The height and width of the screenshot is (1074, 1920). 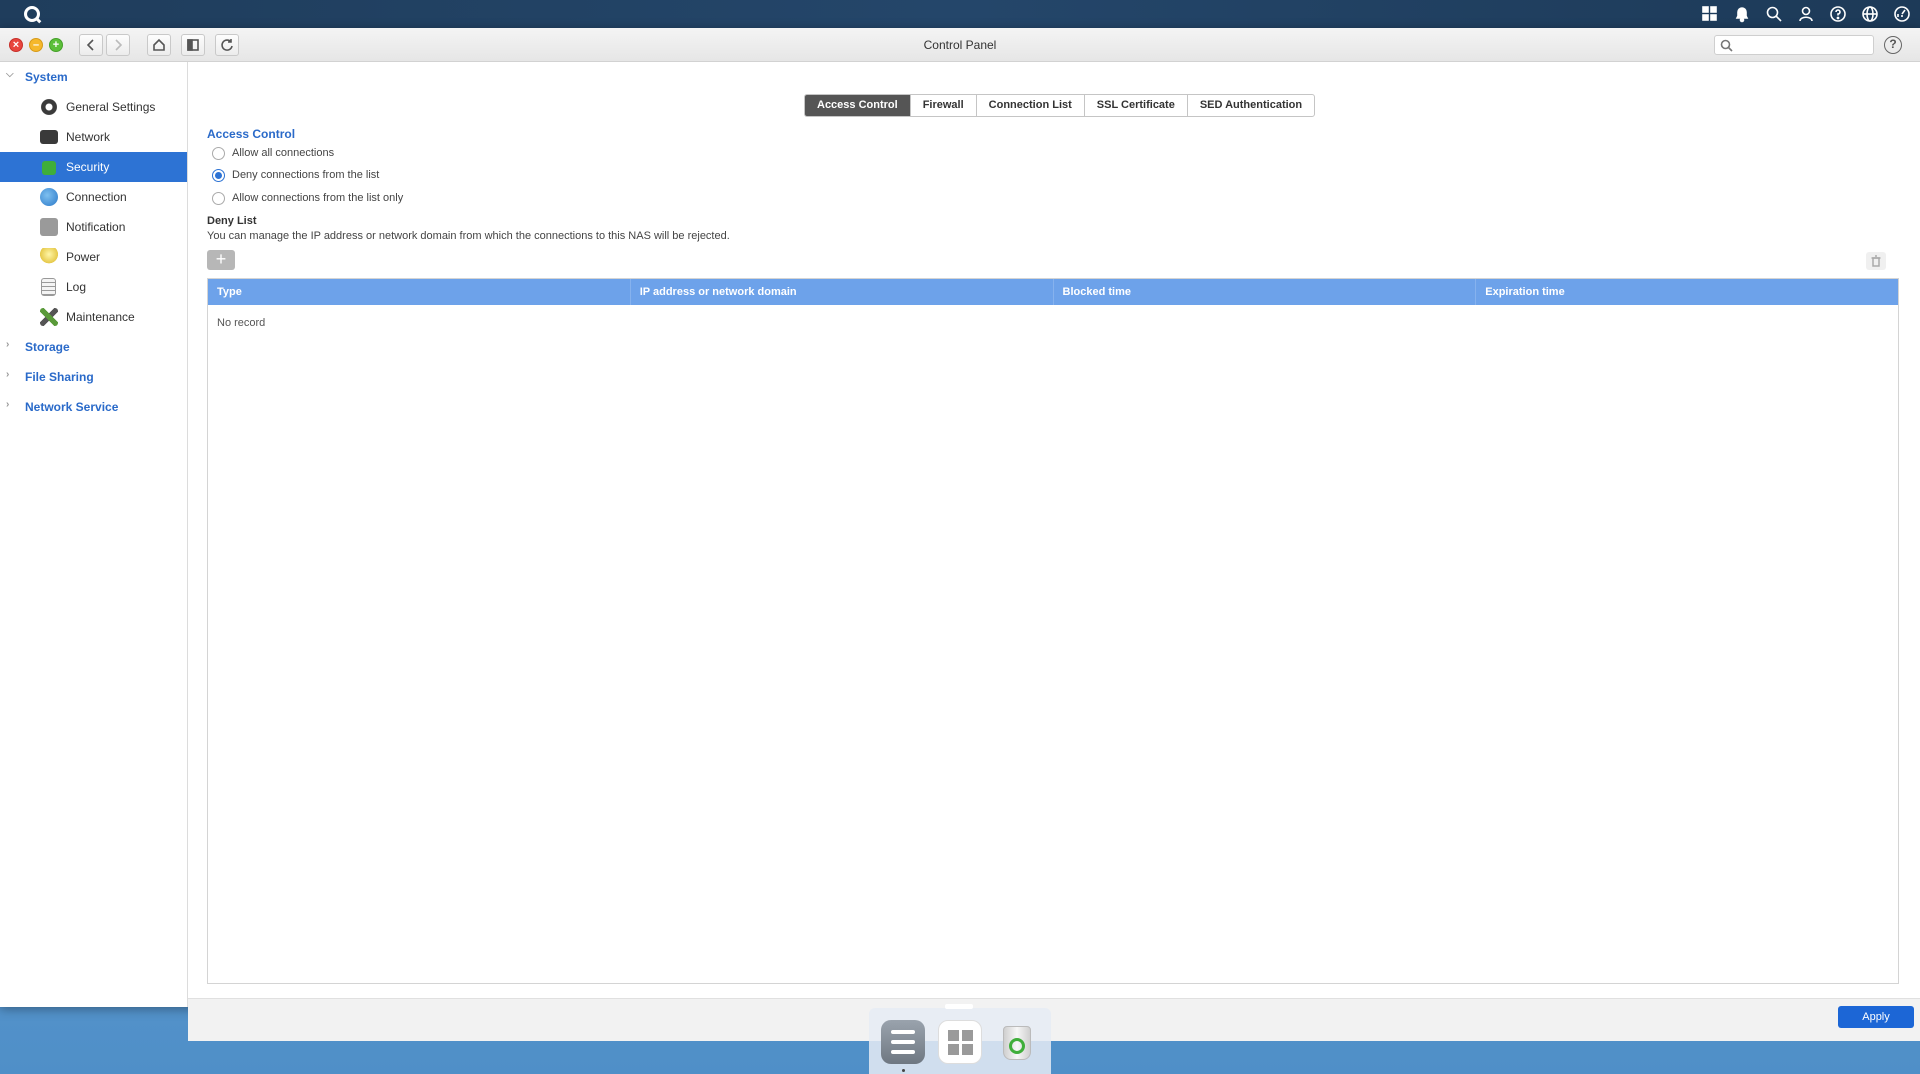 I want to click on help-button: ?, so click(x=1893, y=45).